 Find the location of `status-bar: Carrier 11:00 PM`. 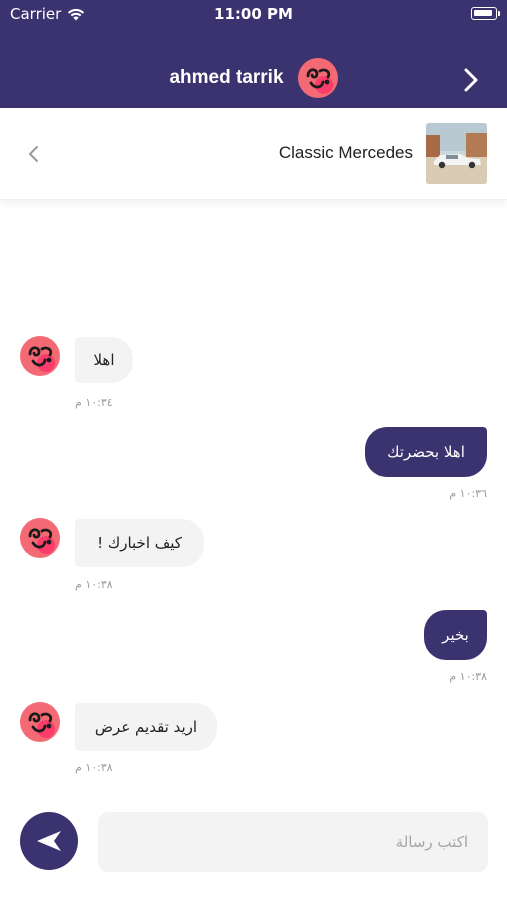

status-bar: Carrier 11:00 PM is located at coordinates (253, 14).